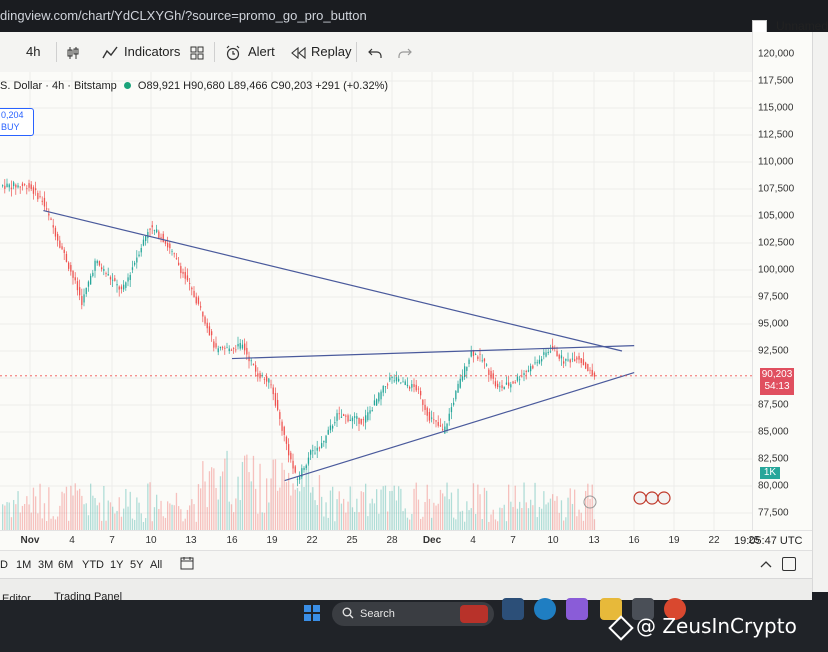 This screenshot has width=828, height=652. I want to click on minimize-icon, so click(789, 564).